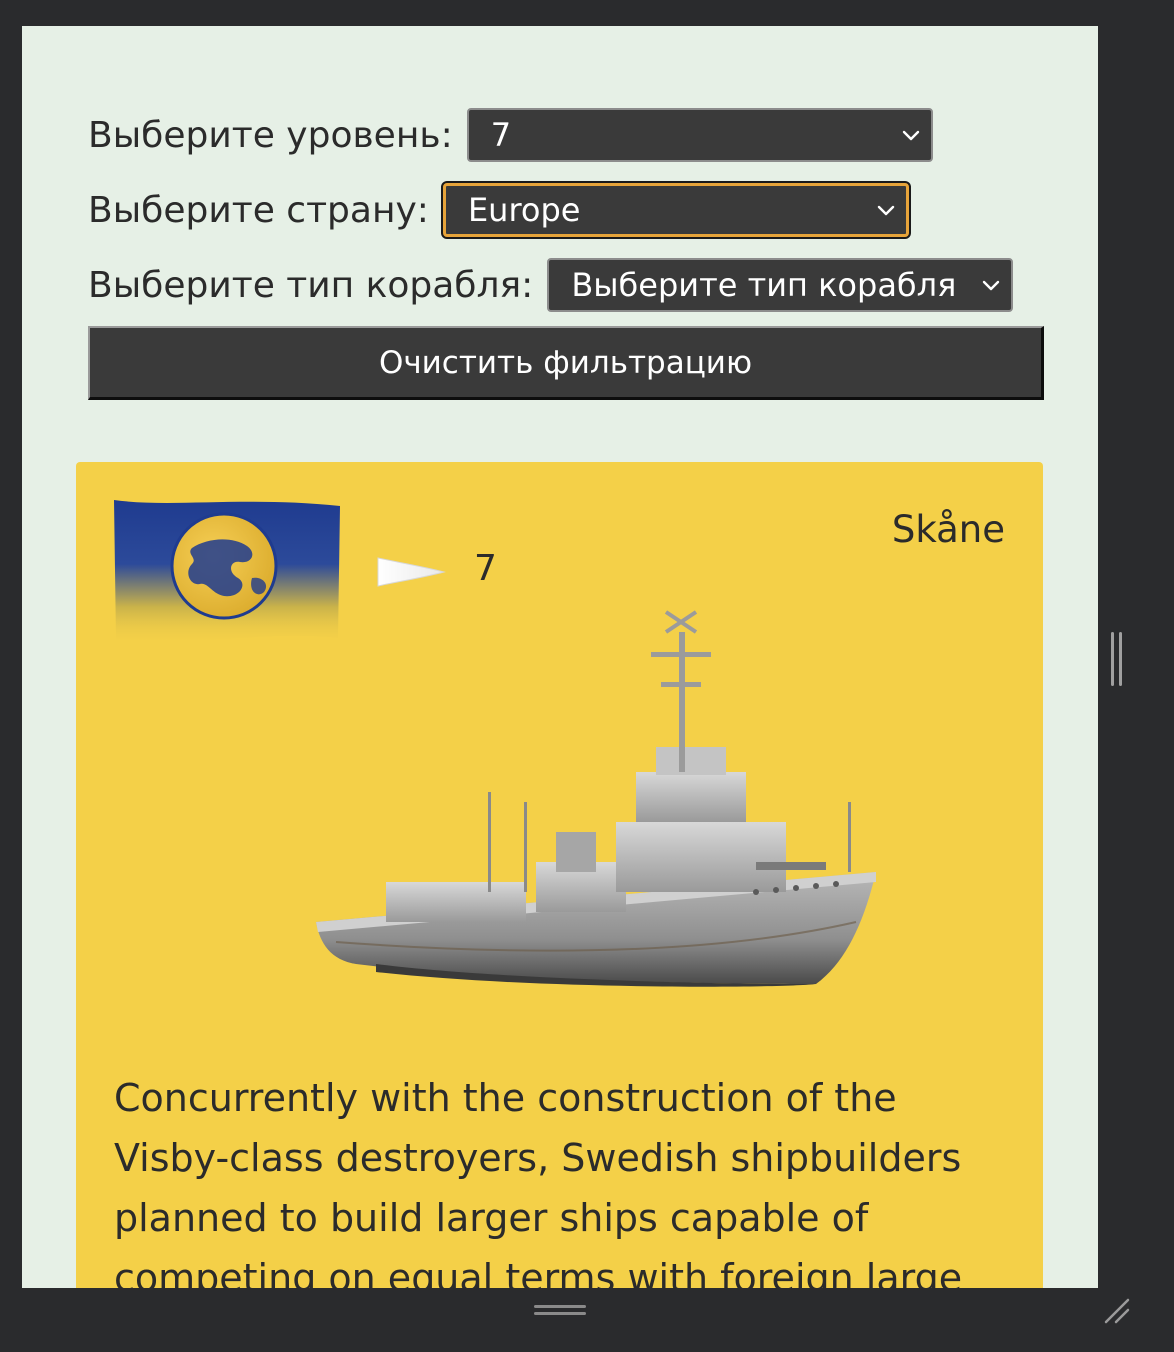 This screenshot has height=1352, width=1174. I want to click on level-filter-row: Выберите уровень: 7, so click(568, 135).